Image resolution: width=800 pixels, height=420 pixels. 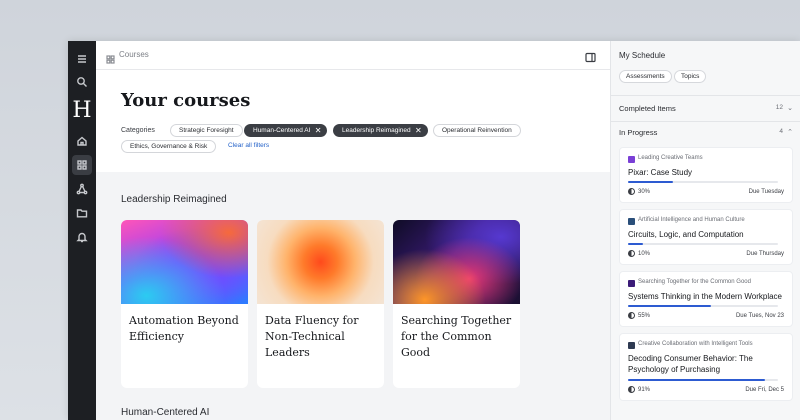 I want to click on categories-label: Categories, so click(x=138, y=130).